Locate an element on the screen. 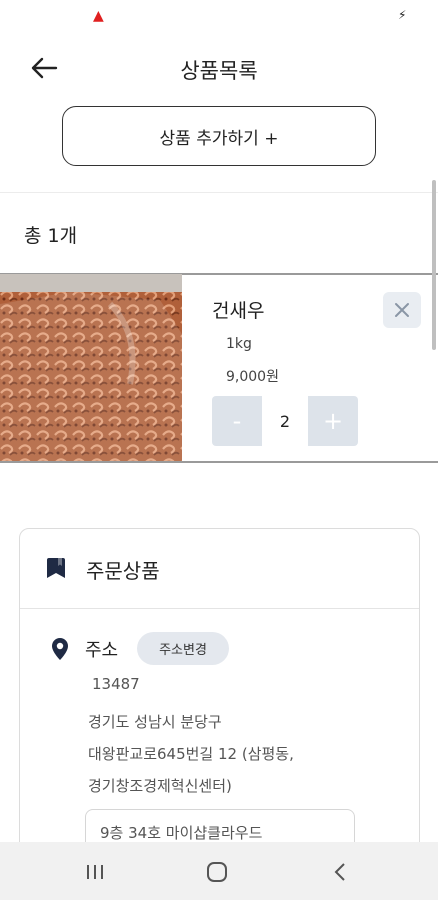  back-nav-button is located at coordinates (340, 872).